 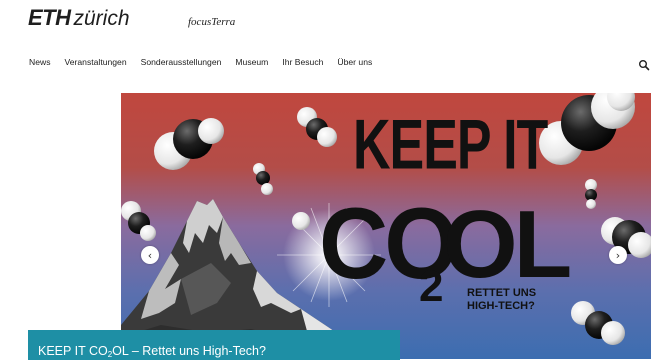 What do you see at coordinates (451, 145) in the screenshot?
I see `hero-line1: KEEP IT` at bounding box center [451, 145].